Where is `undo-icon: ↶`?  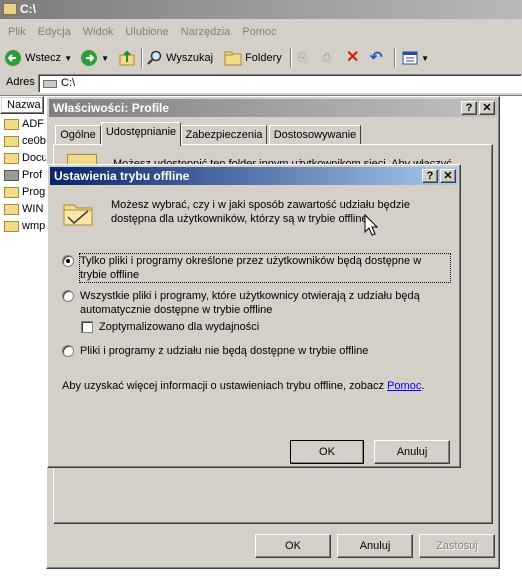
undo-icon: ↶ is located at coordinates (376, 58).